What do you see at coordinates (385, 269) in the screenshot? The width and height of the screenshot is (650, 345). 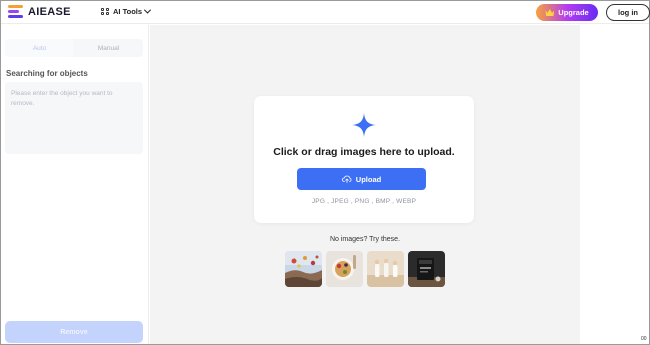 I see `sample-image-people` at bounding box center [385, 269].